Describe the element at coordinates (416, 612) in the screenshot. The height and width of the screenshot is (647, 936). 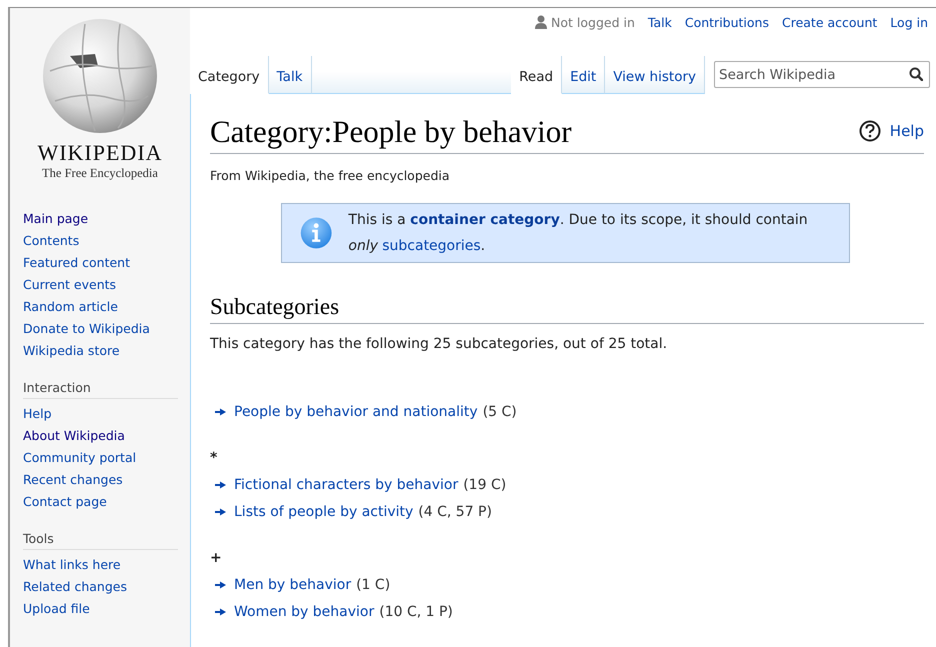
I see `item-count: (10 C, 1 P)` at that location.